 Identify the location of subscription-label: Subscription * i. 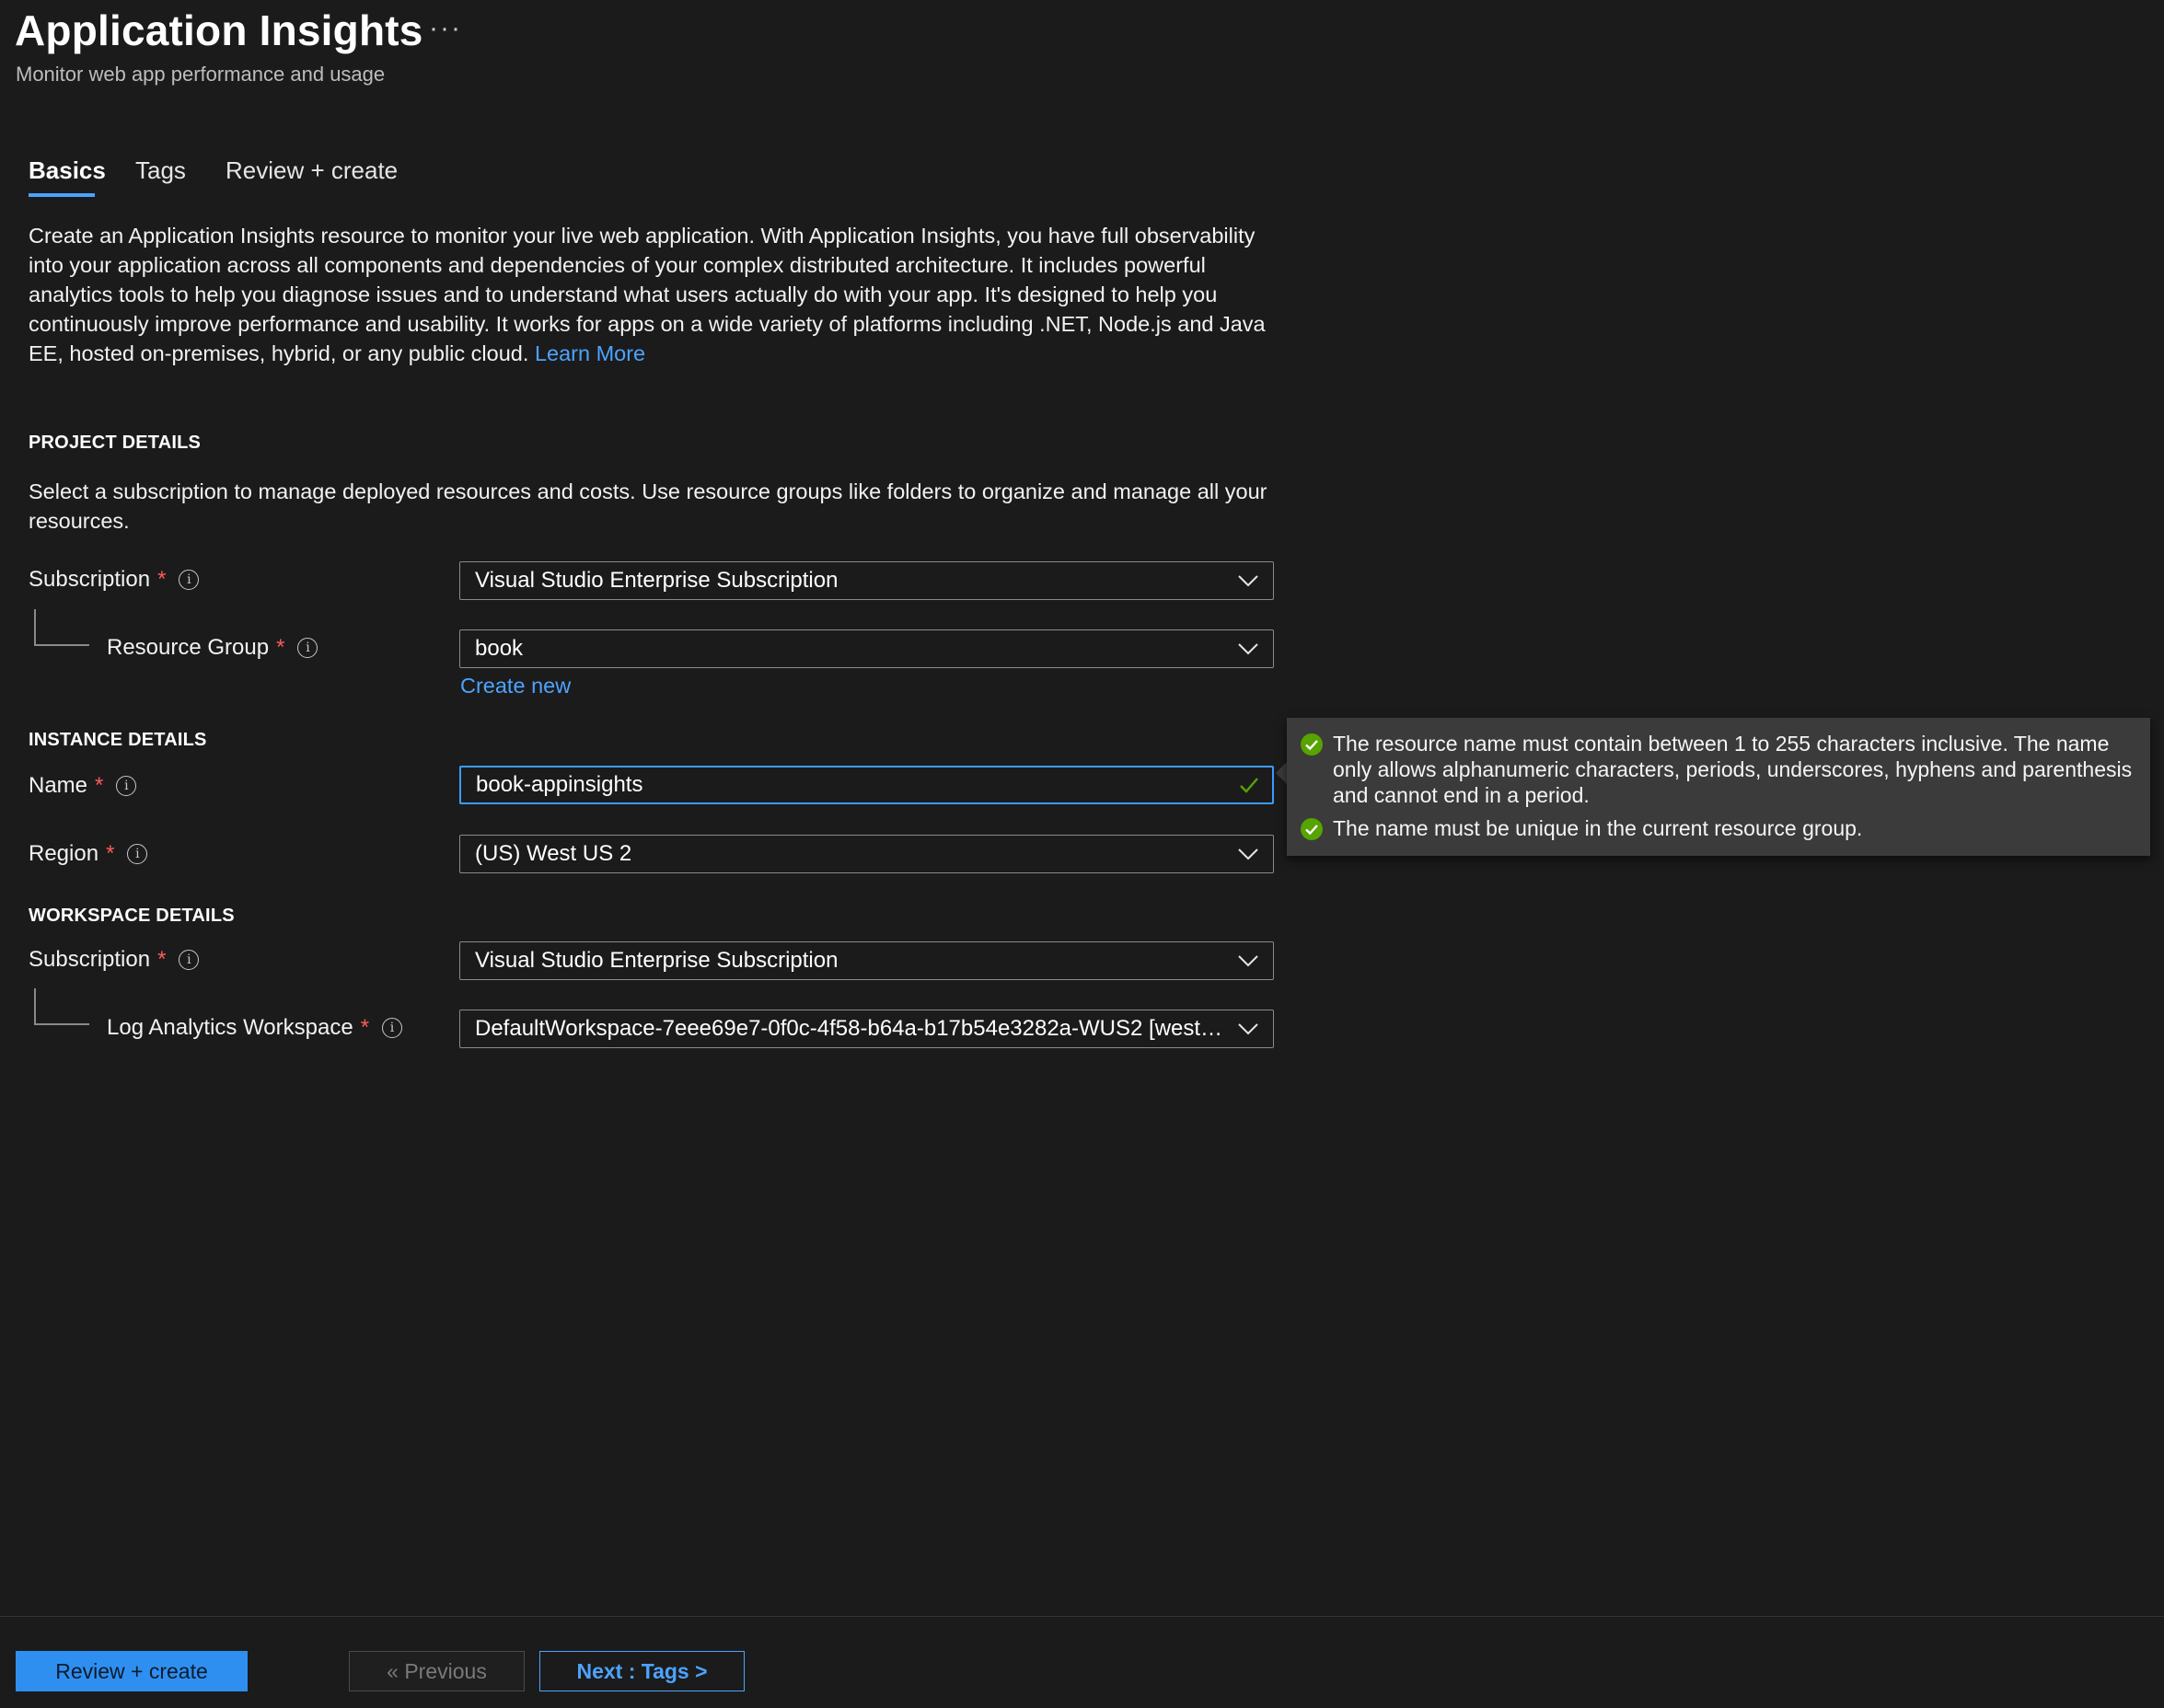
(114, 580).